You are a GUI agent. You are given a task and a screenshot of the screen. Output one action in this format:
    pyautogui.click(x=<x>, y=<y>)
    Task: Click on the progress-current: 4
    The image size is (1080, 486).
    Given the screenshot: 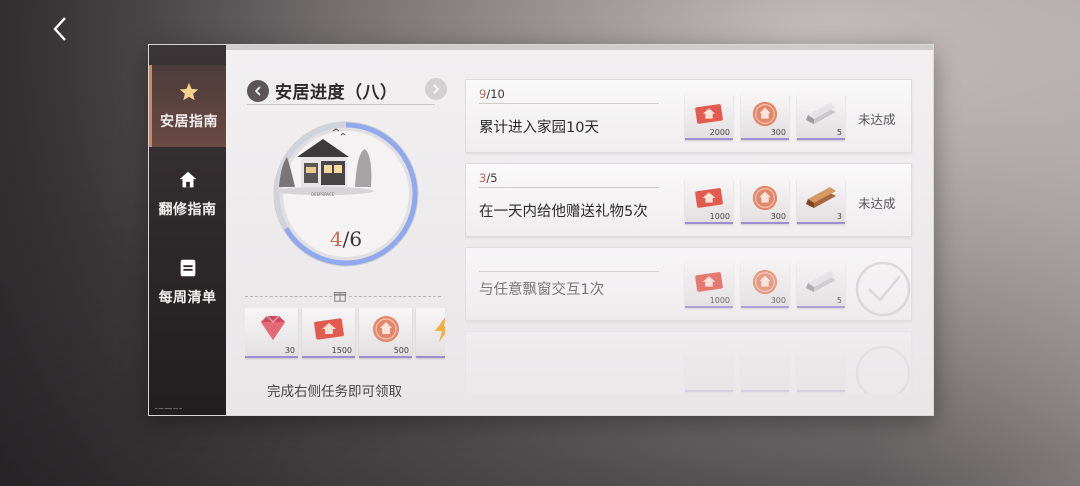 What is the action you would take?
    pyautogui.click(x=336, y=239)
    